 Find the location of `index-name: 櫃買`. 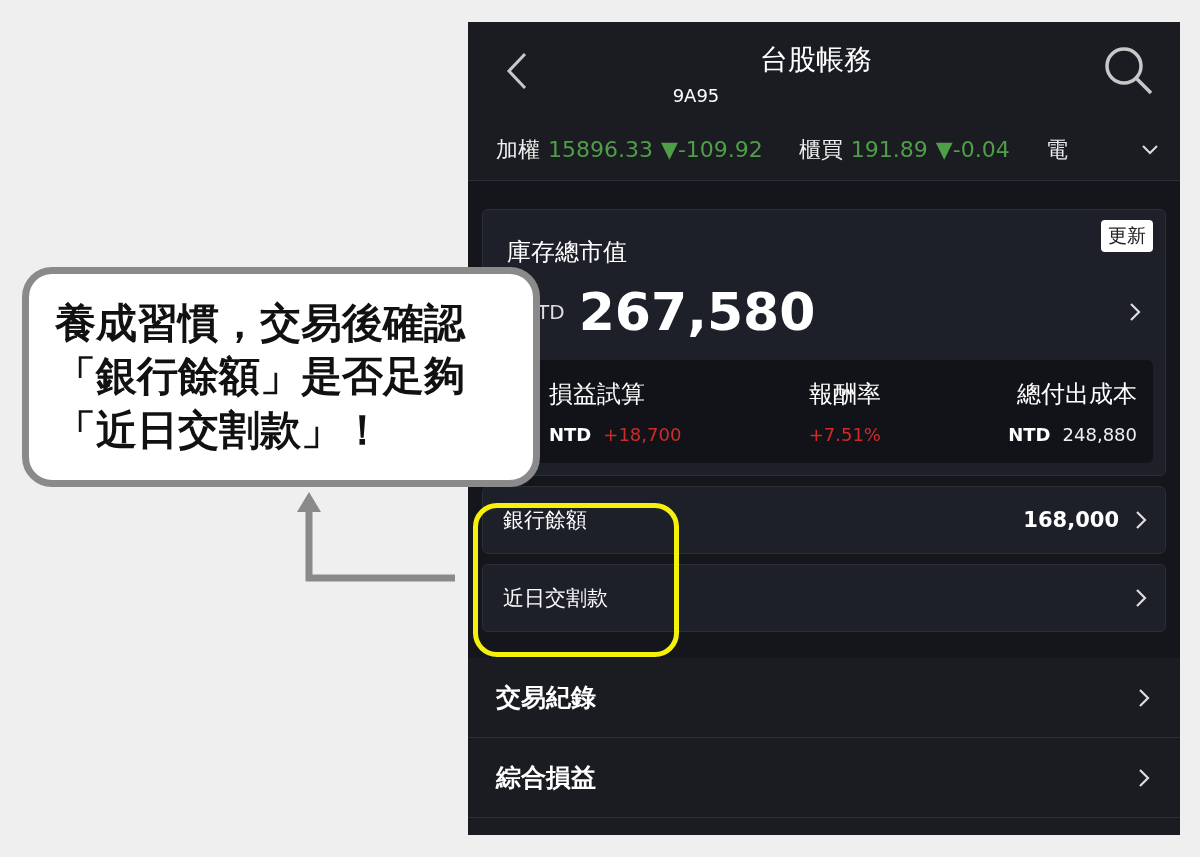

index-name: 櫃買 is located at coordinates (820, 150).